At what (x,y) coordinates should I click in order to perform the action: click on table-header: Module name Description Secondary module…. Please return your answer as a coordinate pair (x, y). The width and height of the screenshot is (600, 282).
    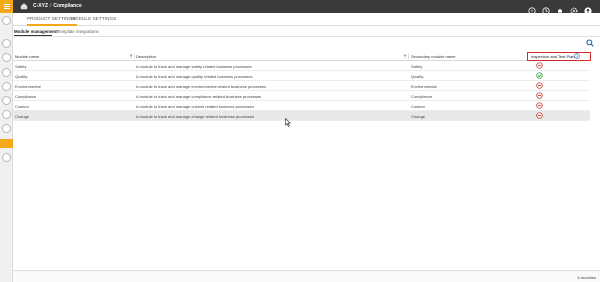
    Looking at the image, I should click on (301, 56).